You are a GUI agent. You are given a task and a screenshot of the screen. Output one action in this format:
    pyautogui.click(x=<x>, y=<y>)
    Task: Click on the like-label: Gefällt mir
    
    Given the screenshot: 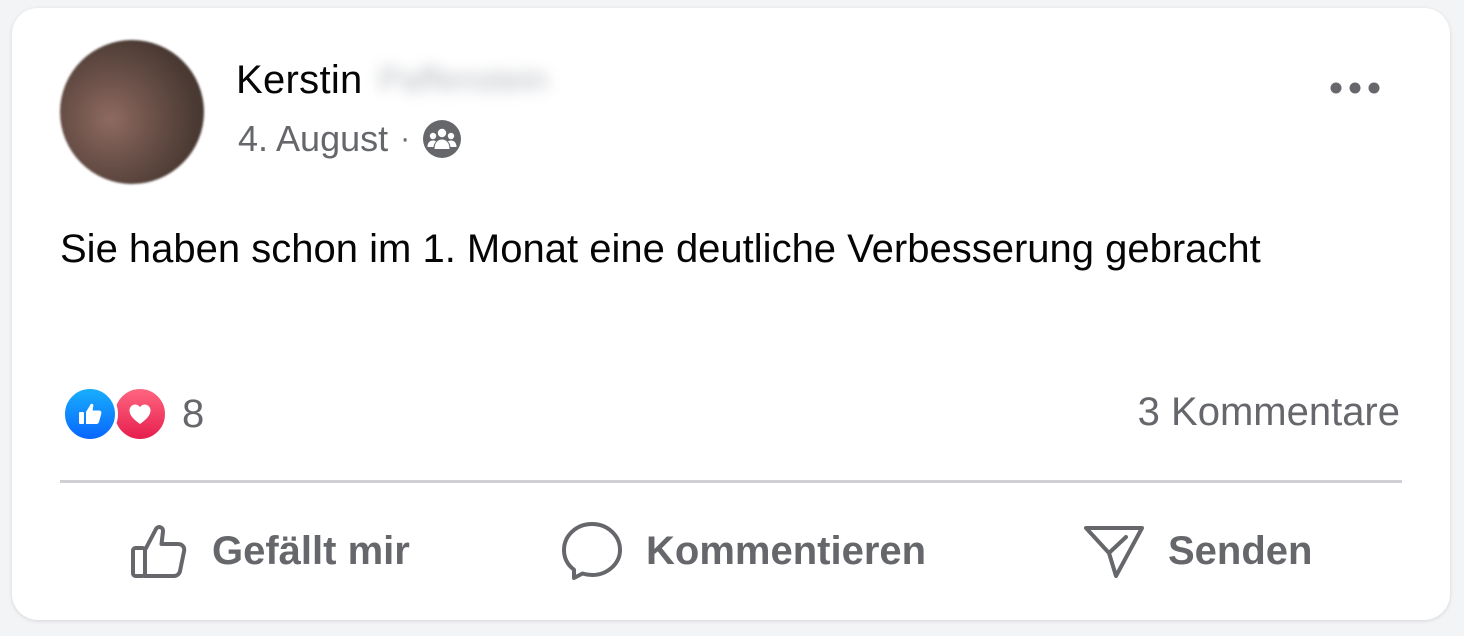 What is the action you would take?
    pyautogui.click(x=311, y=550)
    